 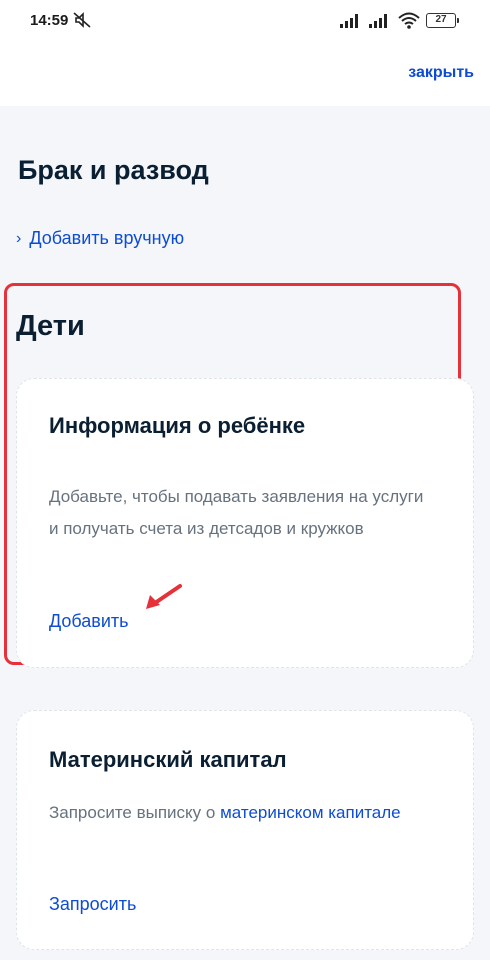 I want to click on request-button: Запросить, so click(x=92, y=904).